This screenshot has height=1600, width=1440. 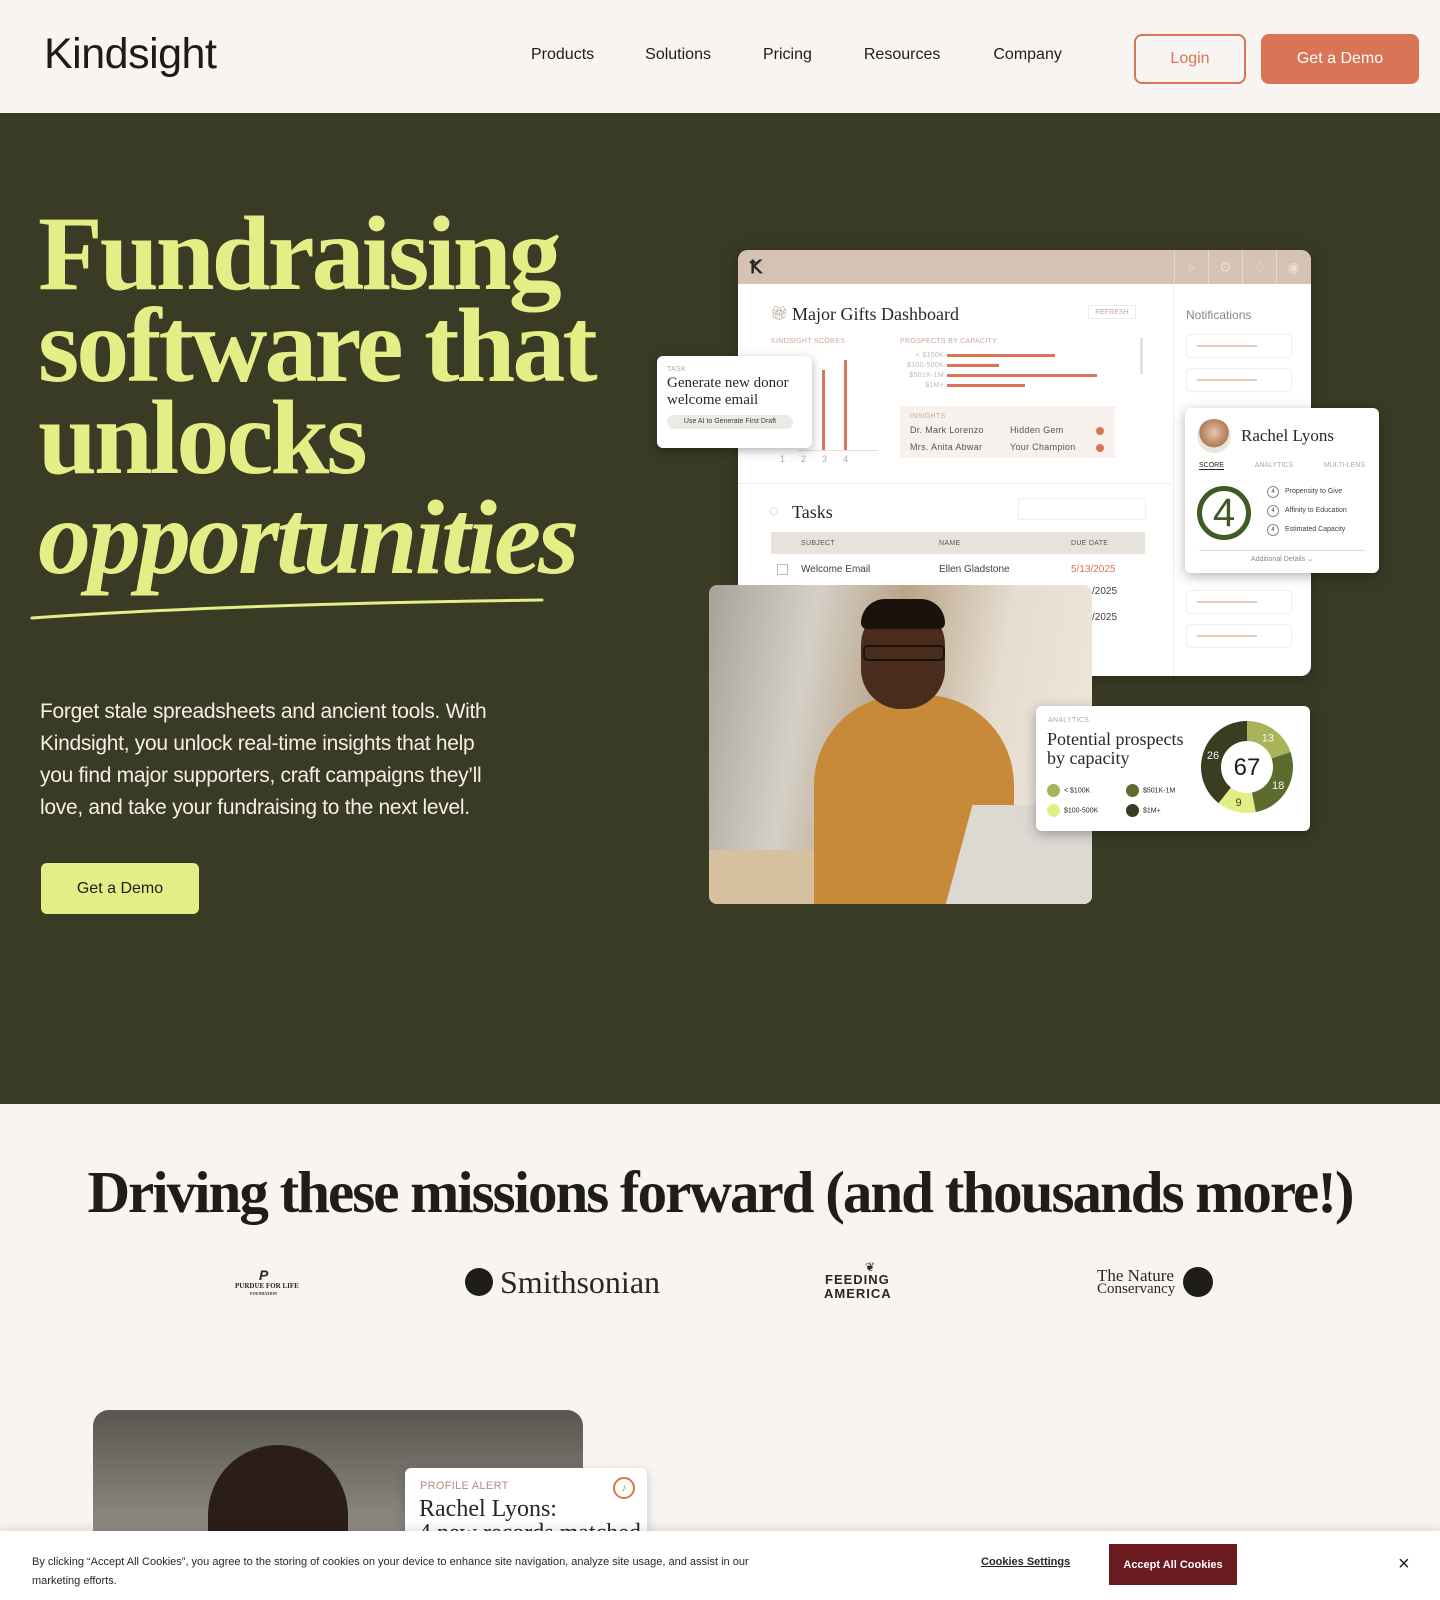 I want to click on row-name: Ellen Gladstone, so click(x=974, y=569).